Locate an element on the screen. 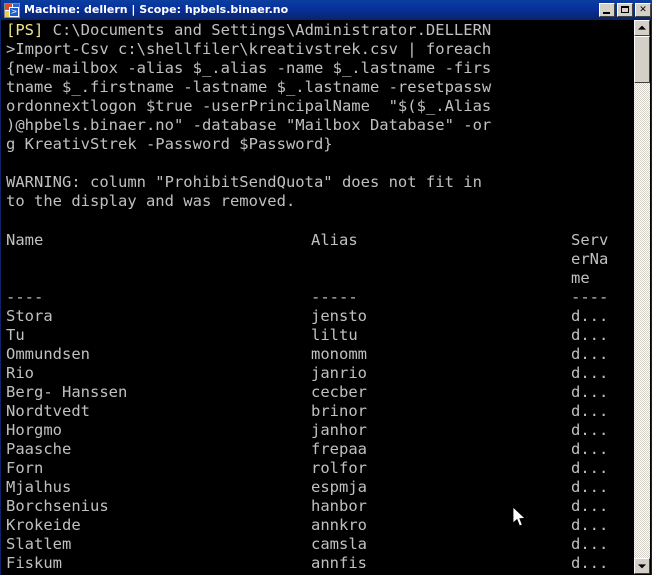 The height and width of the screenshot is (575, 652). column-header-alias: Alias is located at coordinates (334, 239).